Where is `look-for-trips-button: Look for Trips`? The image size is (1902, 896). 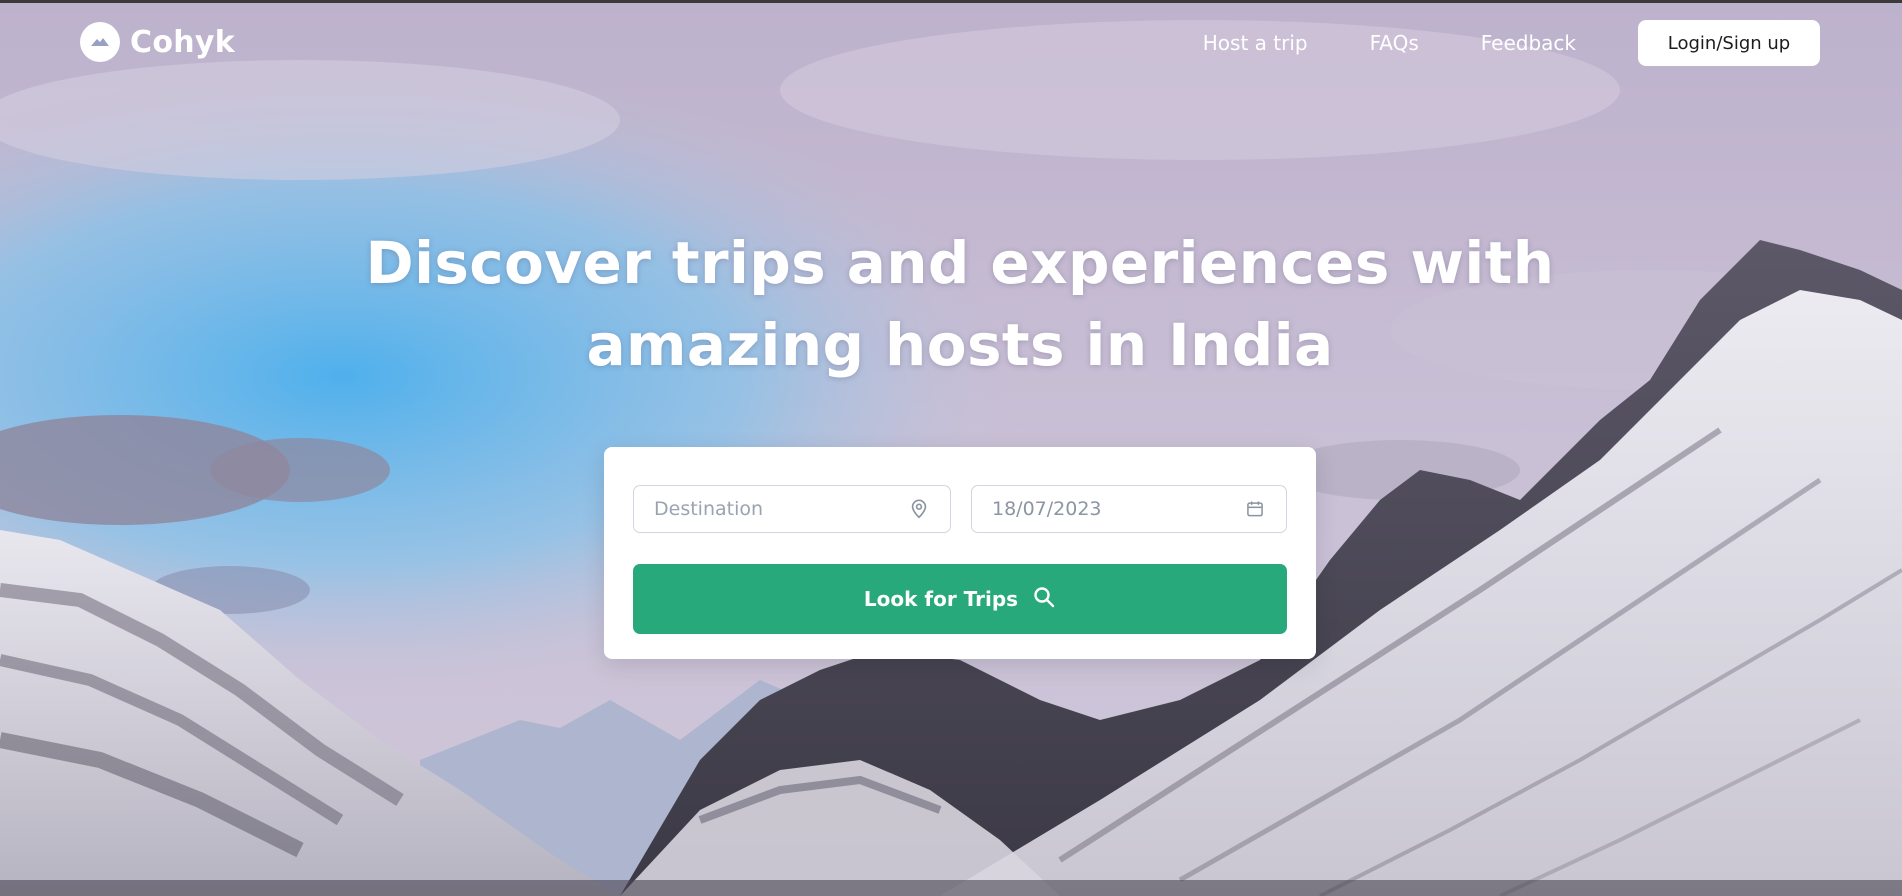
look-for-trips-button: Look for Trips is located at coordinates (960, 599).